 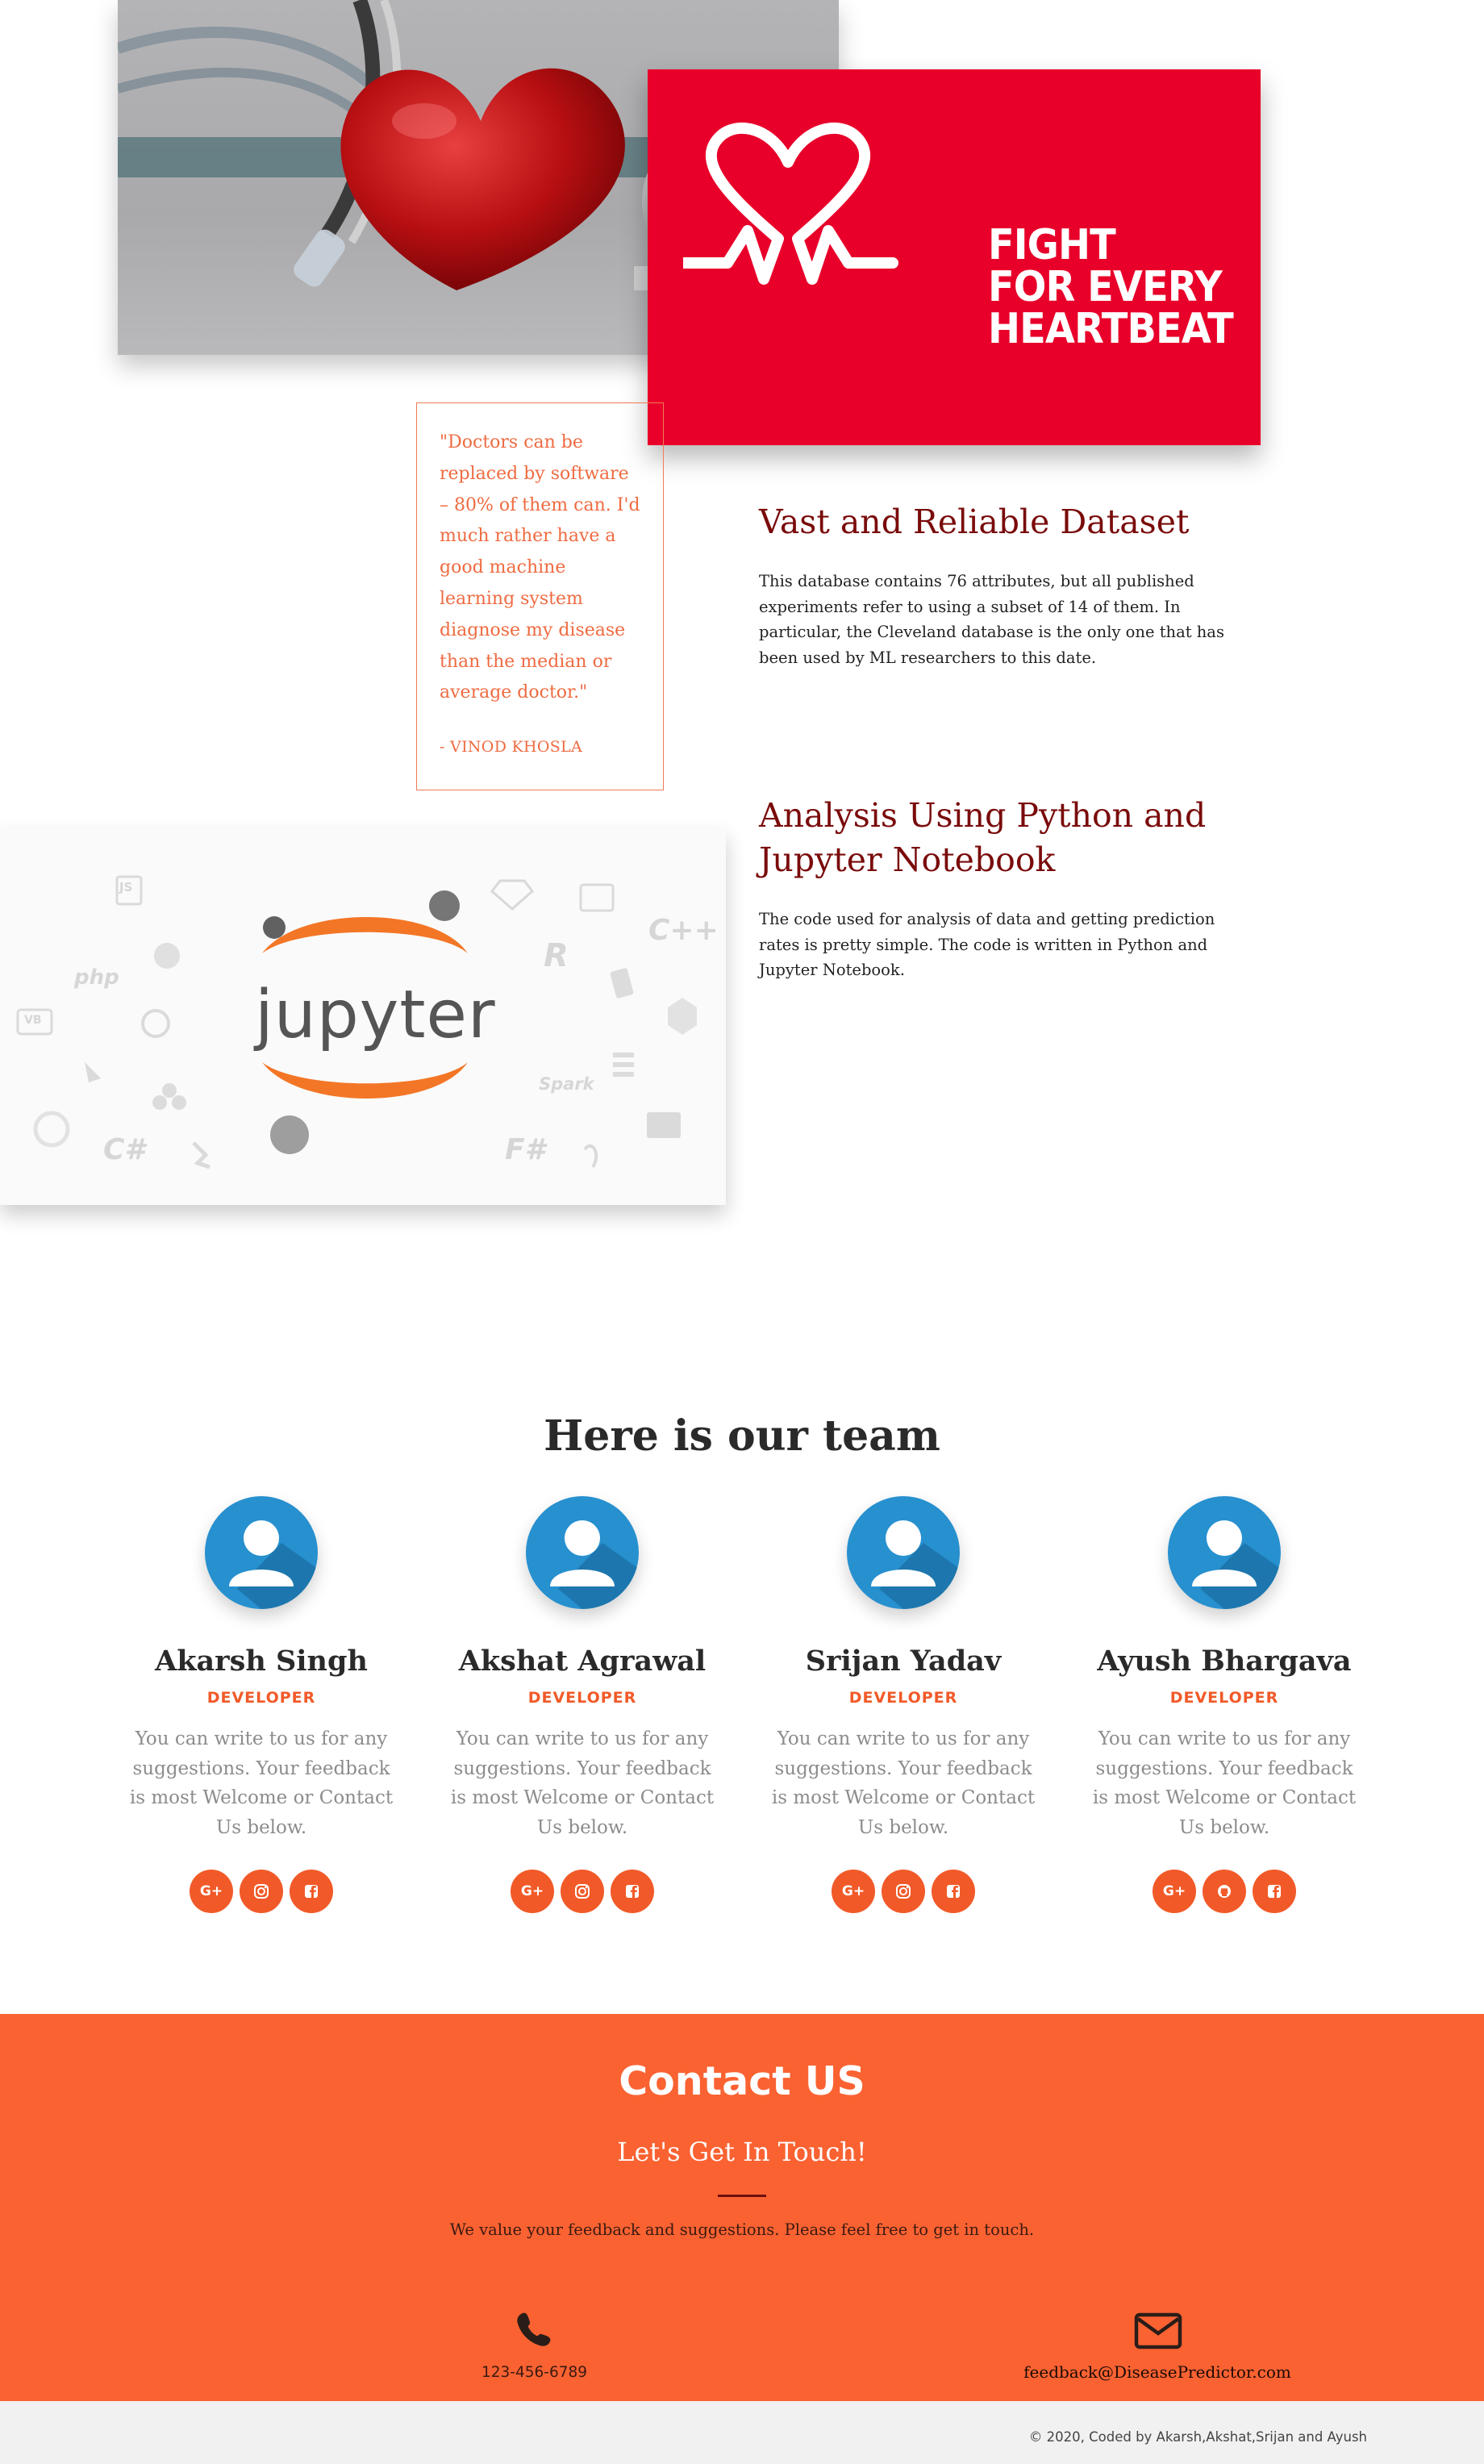 I want to click on feature-dataset-title: Vast and Reliable Dataset, so click(x=975, y=521).